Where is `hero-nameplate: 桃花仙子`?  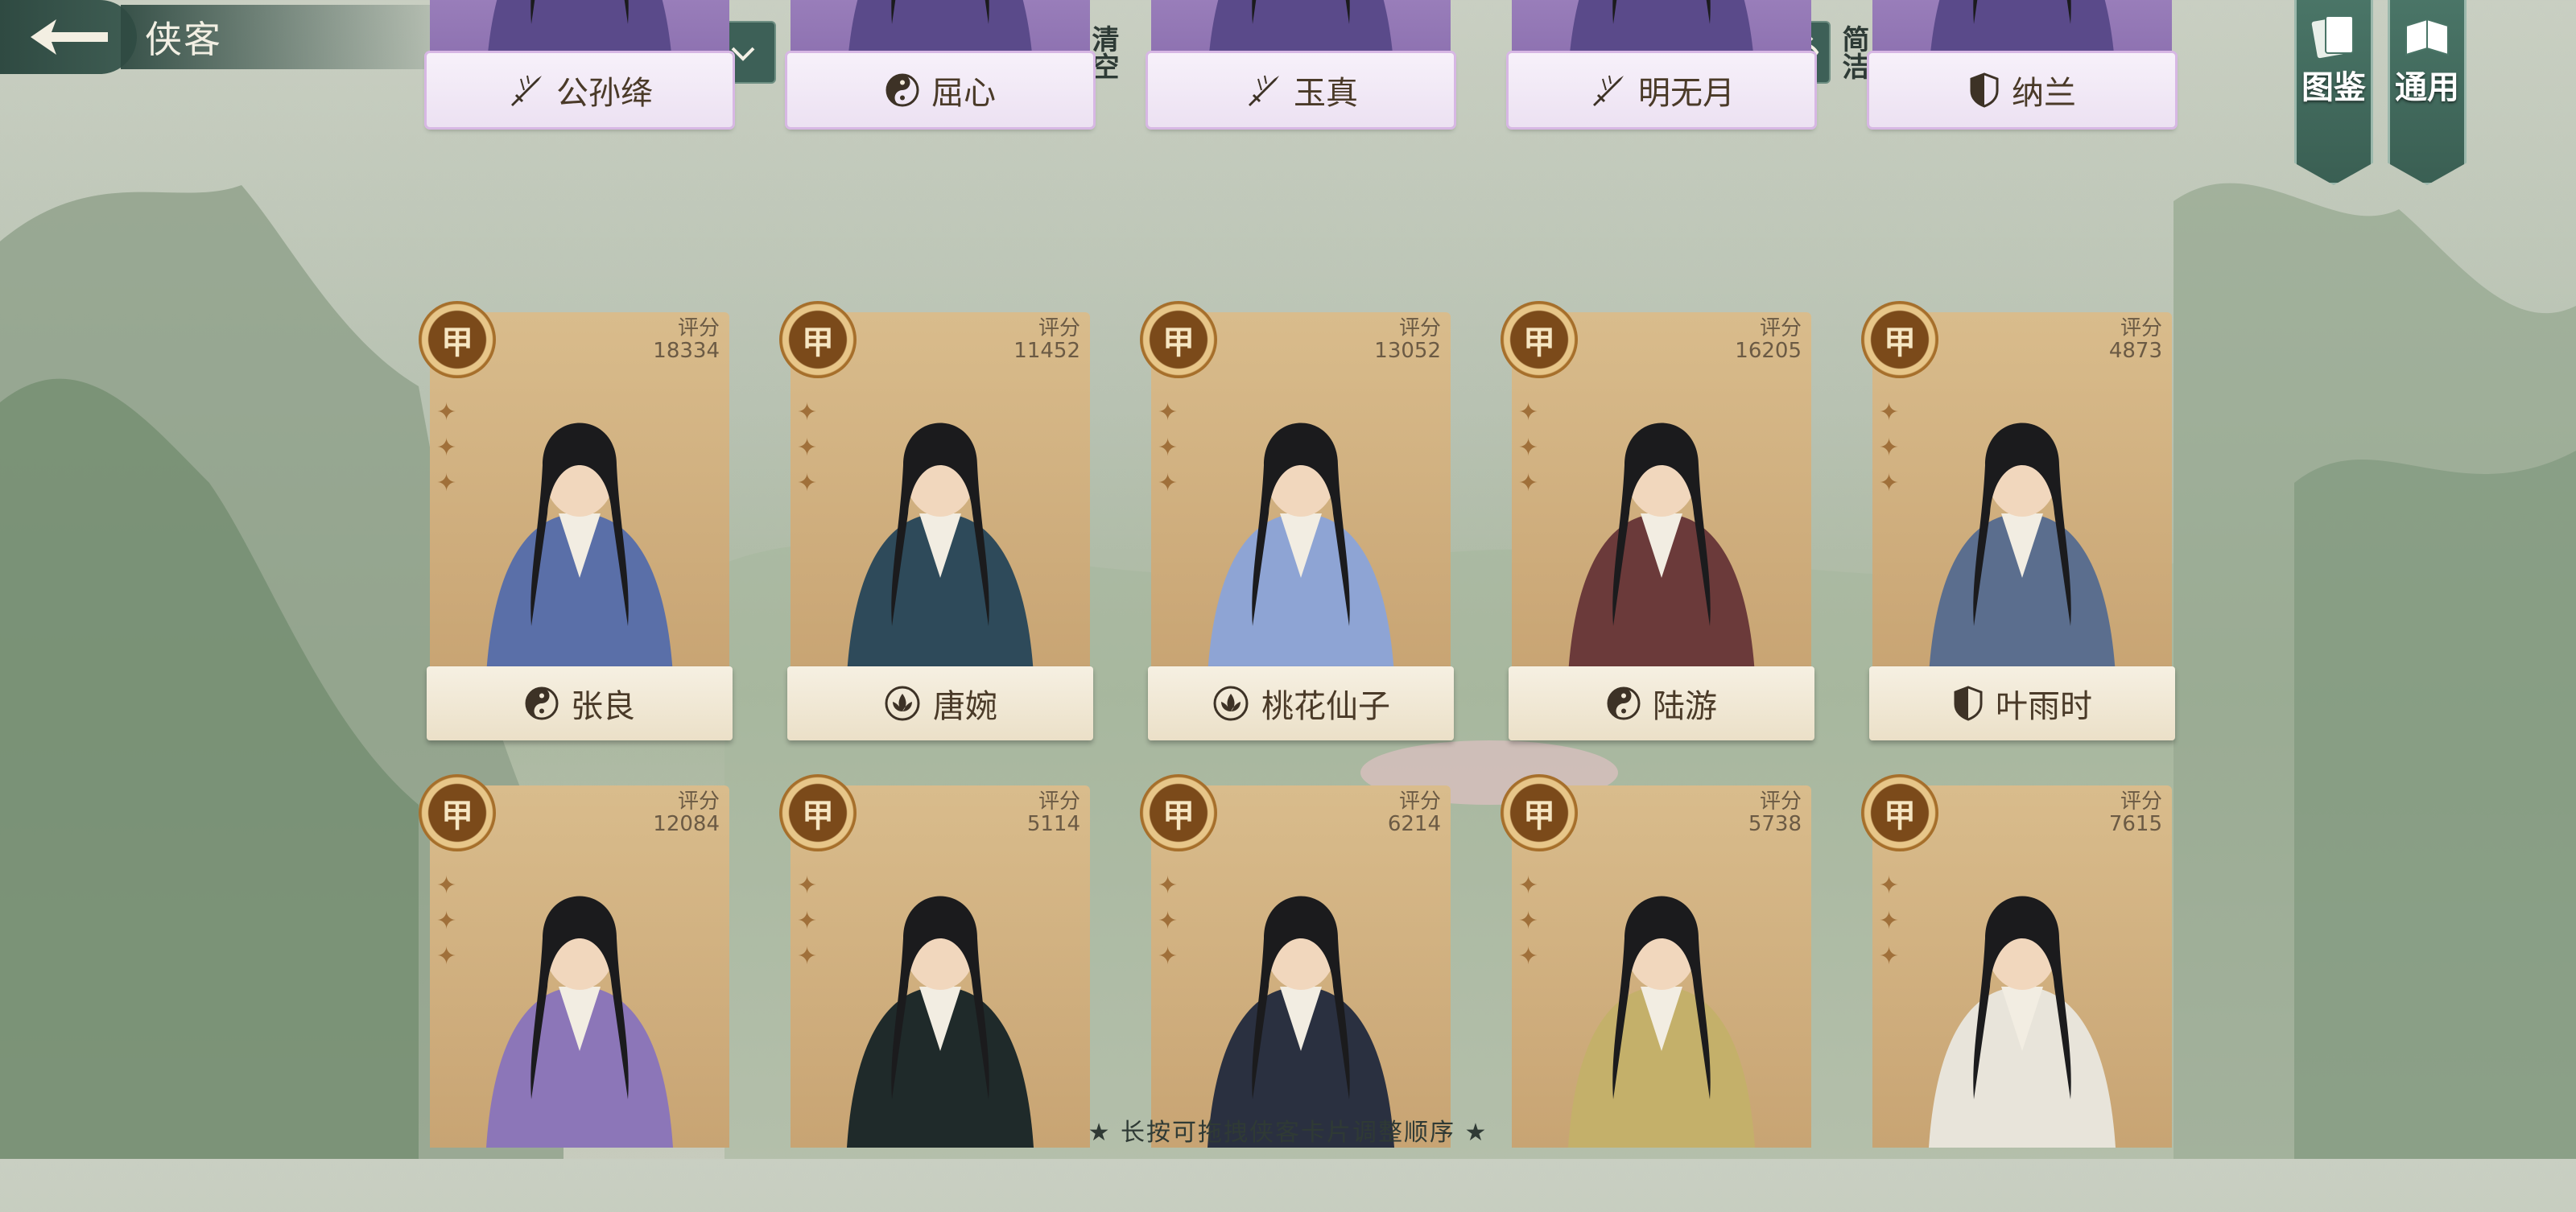 hero-nameplate: 桃花仙子 is located at coordinates (1301, 703).